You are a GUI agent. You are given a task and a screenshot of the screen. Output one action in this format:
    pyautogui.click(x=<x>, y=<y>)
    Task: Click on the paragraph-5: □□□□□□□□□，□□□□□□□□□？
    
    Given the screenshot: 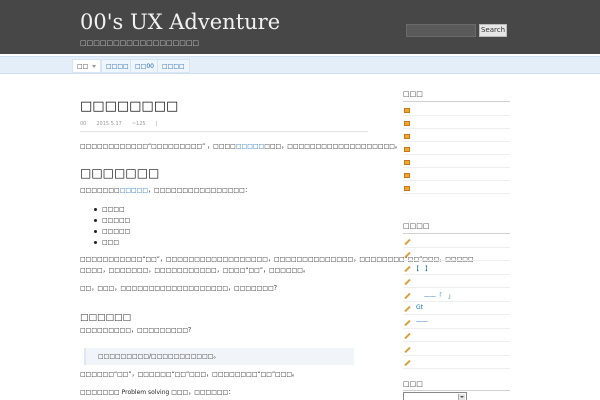 What is the action you would take?
    pyautogui.click(x=137, y=330)
    